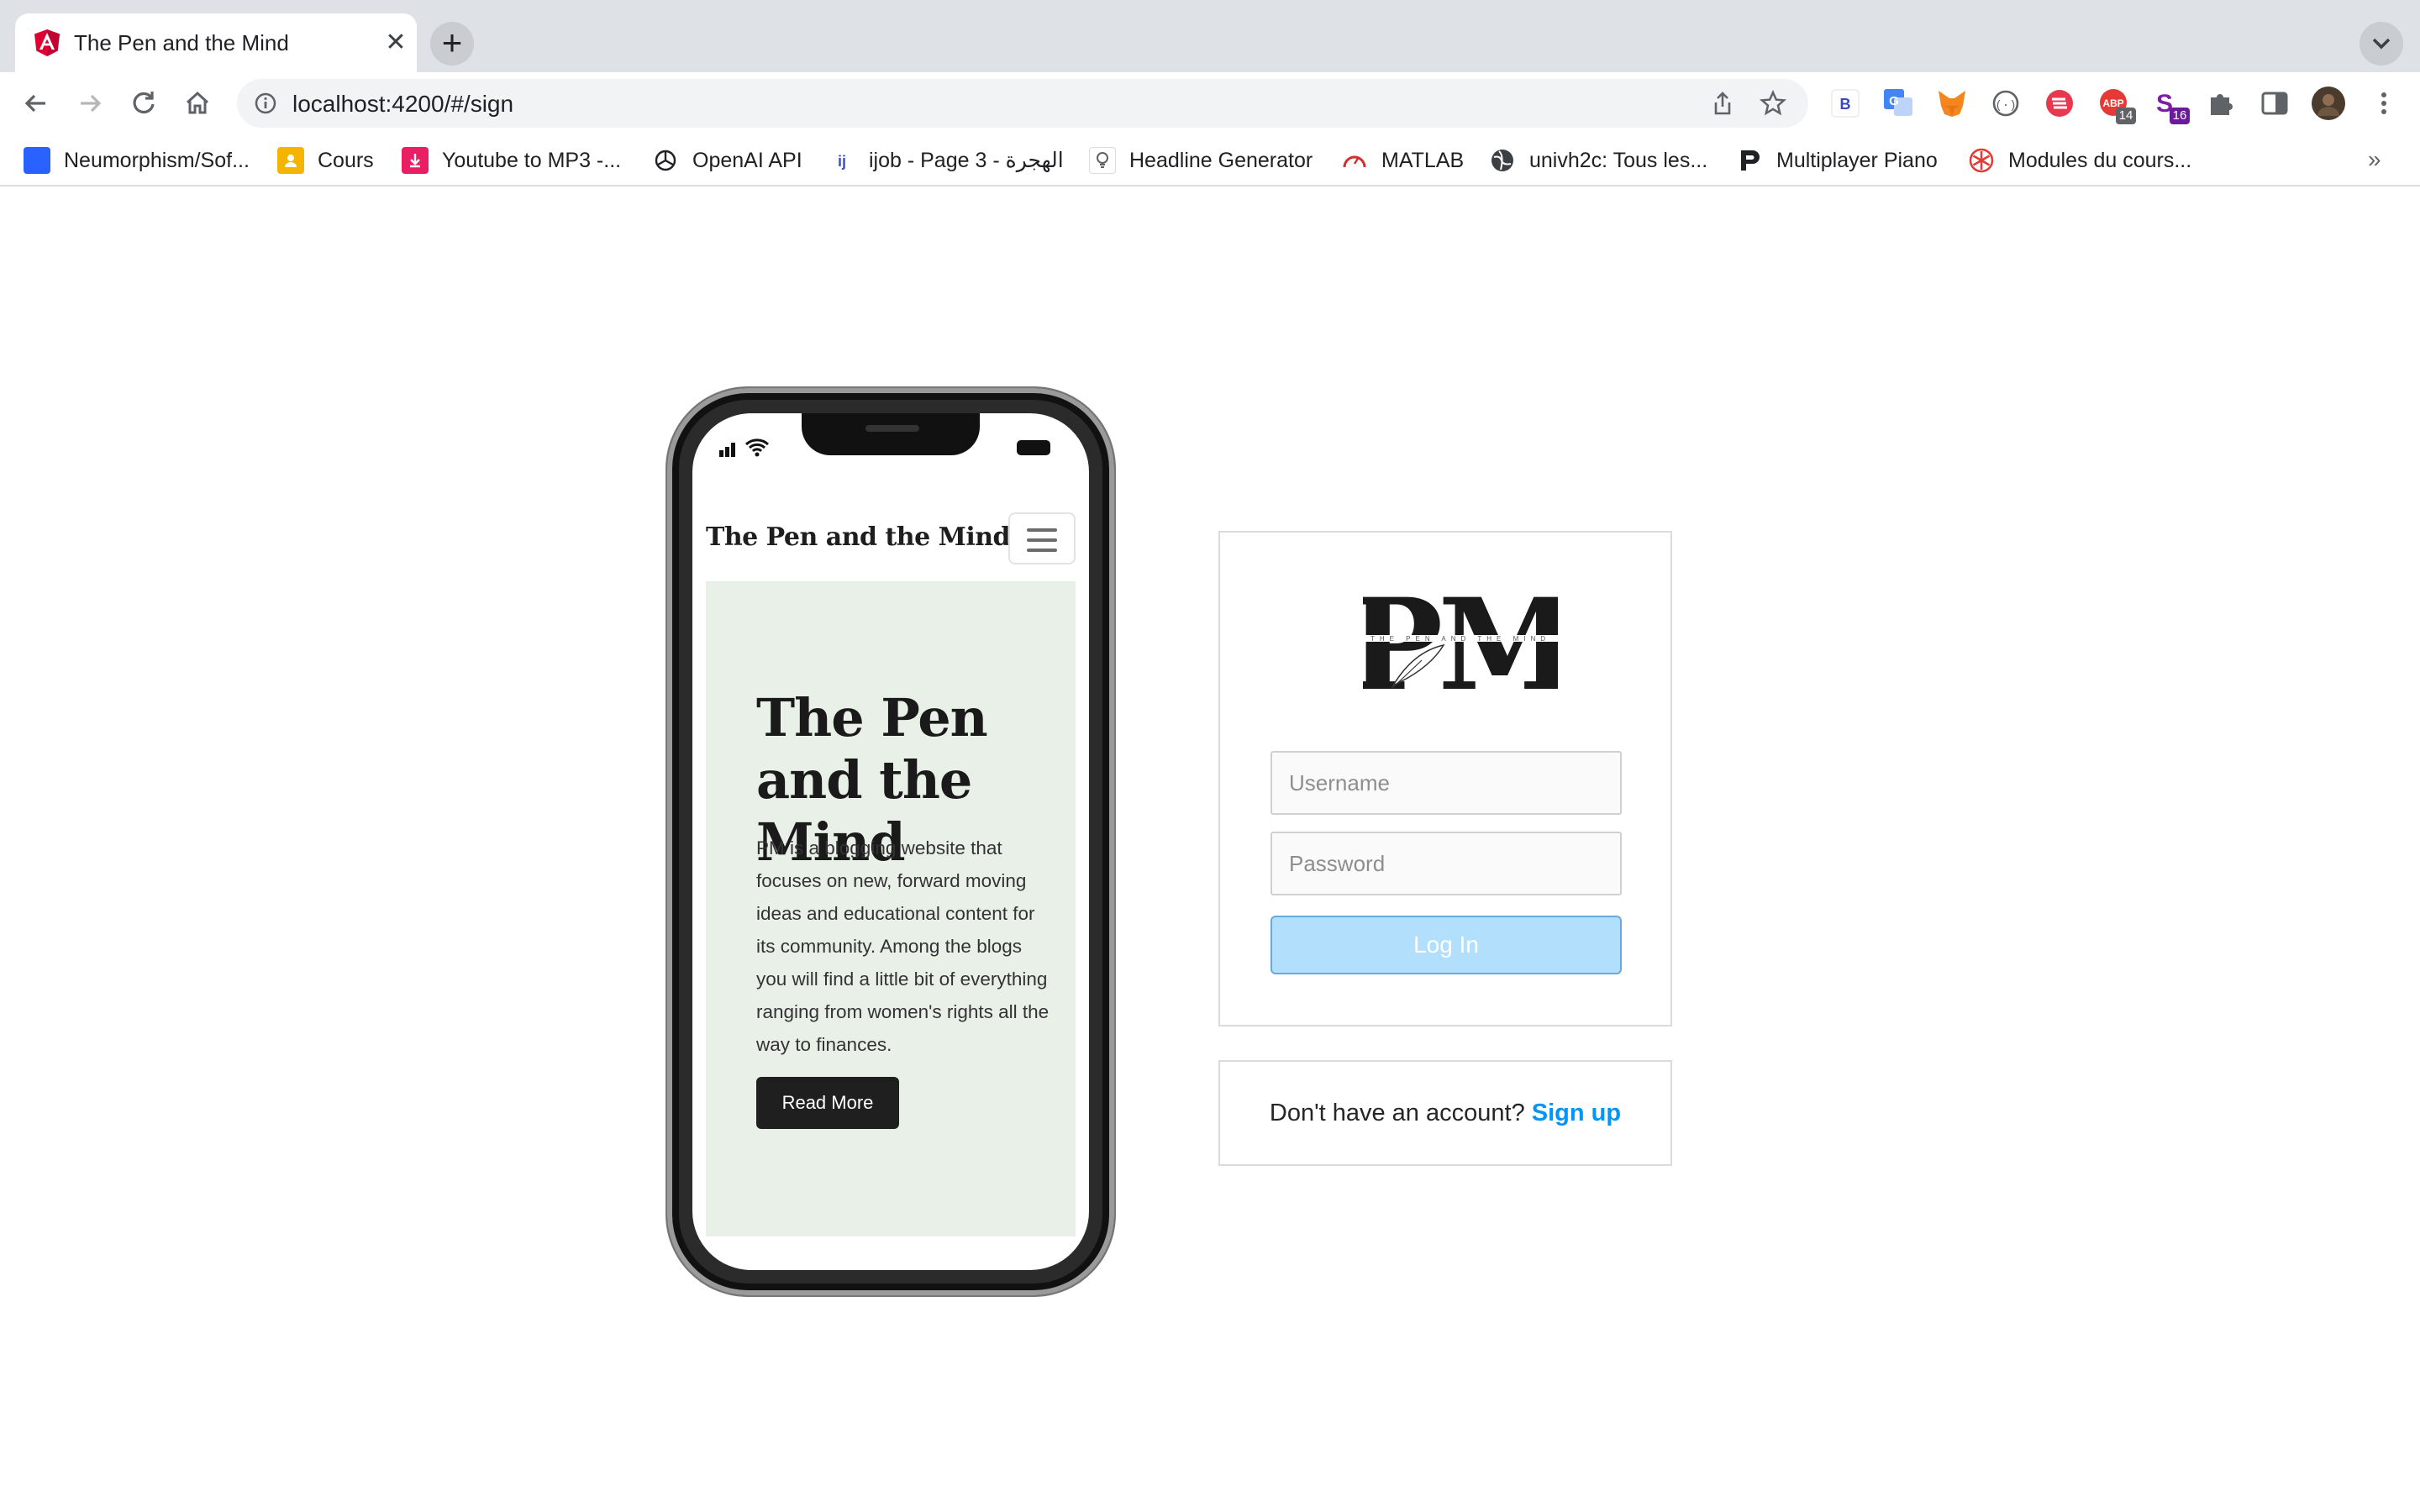 The height and width of the screenshot is (1512, 2420). I want to click on bookmark-ijob: ij ijob - Page 3 - الهجرة, so click(946, 160).